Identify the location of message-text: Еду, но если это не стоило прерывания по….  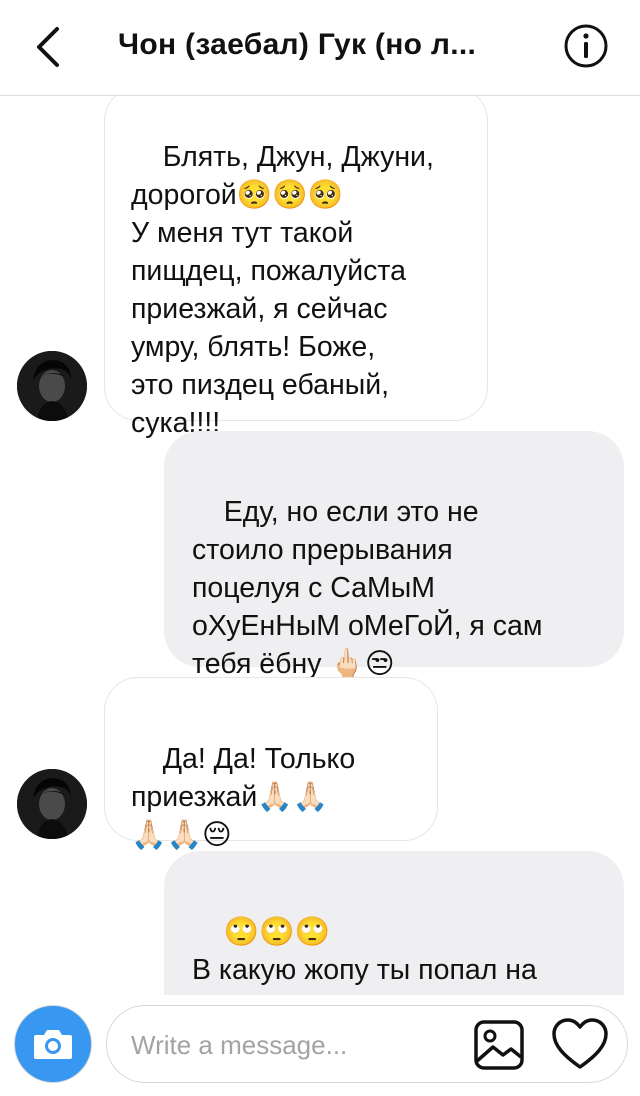
(367, 588).